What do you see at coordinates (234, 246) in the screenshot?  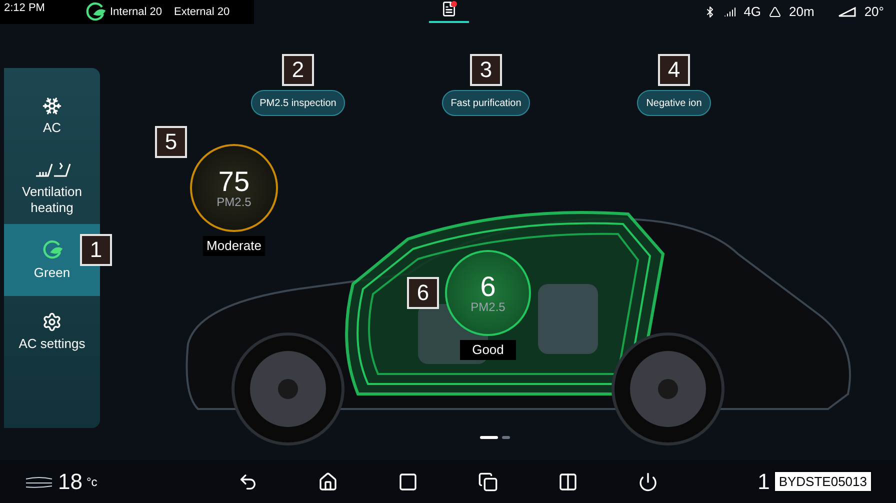 I see `air-rating: Moderate` at bounding box center [234, 246].